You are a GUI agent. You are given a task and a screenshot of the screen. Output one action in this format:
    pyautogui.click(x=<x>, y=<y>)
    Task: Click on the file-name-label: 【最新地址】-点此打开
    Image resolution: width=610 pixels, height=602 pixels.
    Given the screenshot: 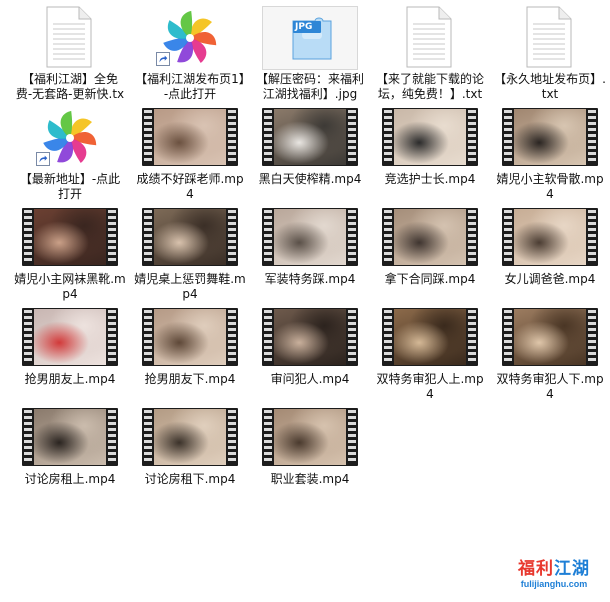 What is the action you would take?
    pyautogui.click(x=70, y=186)
    